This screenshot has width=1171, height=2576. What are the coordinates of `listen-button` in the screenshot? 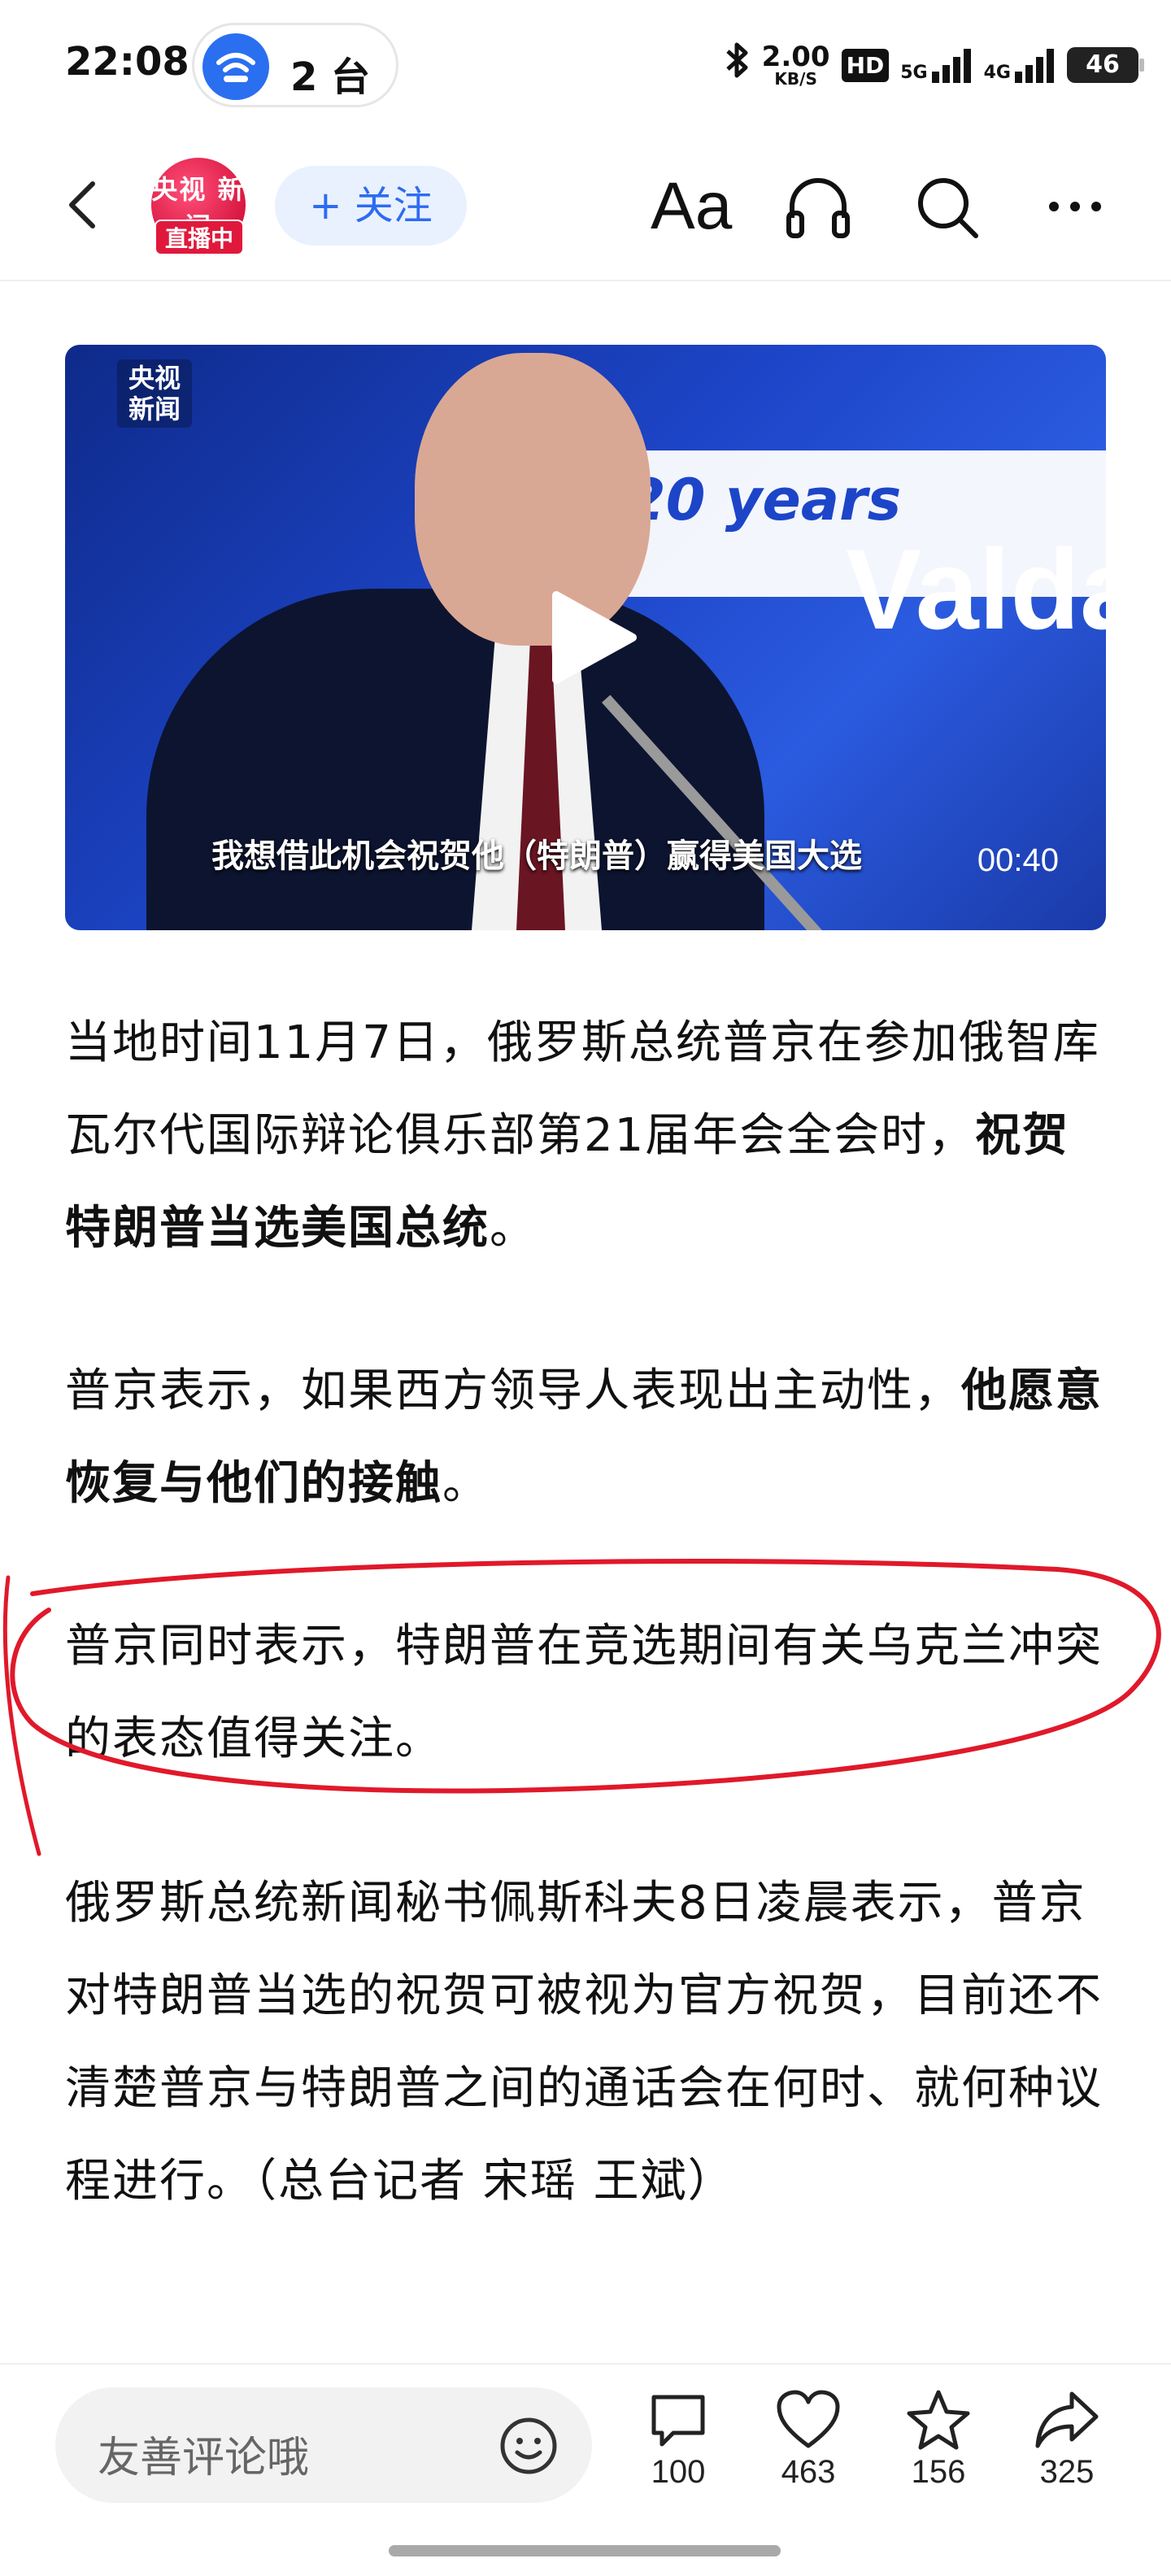 It's located at (818, 207).